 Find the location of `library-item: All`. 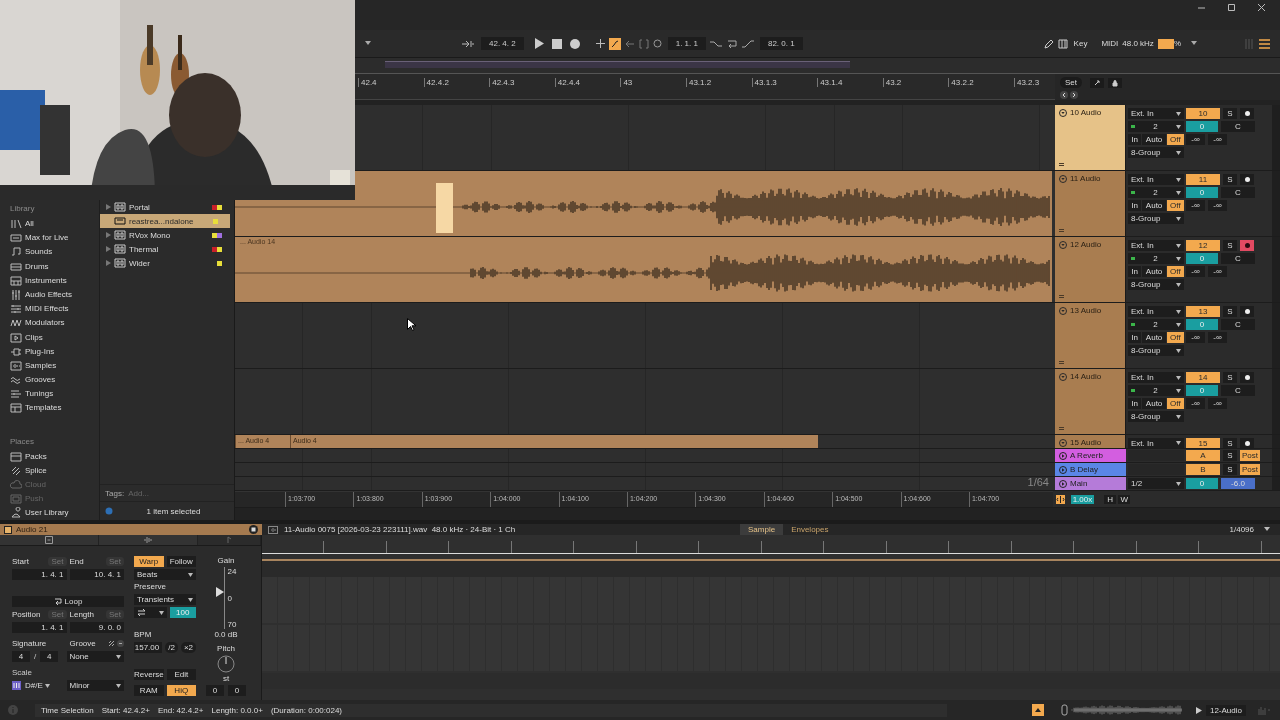

library-item: All is located at coordinates (54, 223).